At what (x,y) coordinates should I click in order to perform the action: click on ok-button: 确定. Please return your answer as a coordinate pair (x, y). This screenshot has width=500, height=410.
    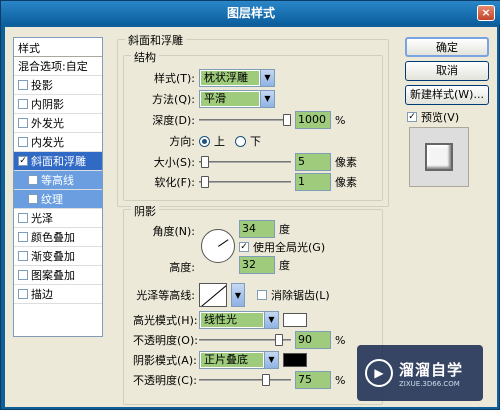
    Looking at the image, I should click on (447, 47).